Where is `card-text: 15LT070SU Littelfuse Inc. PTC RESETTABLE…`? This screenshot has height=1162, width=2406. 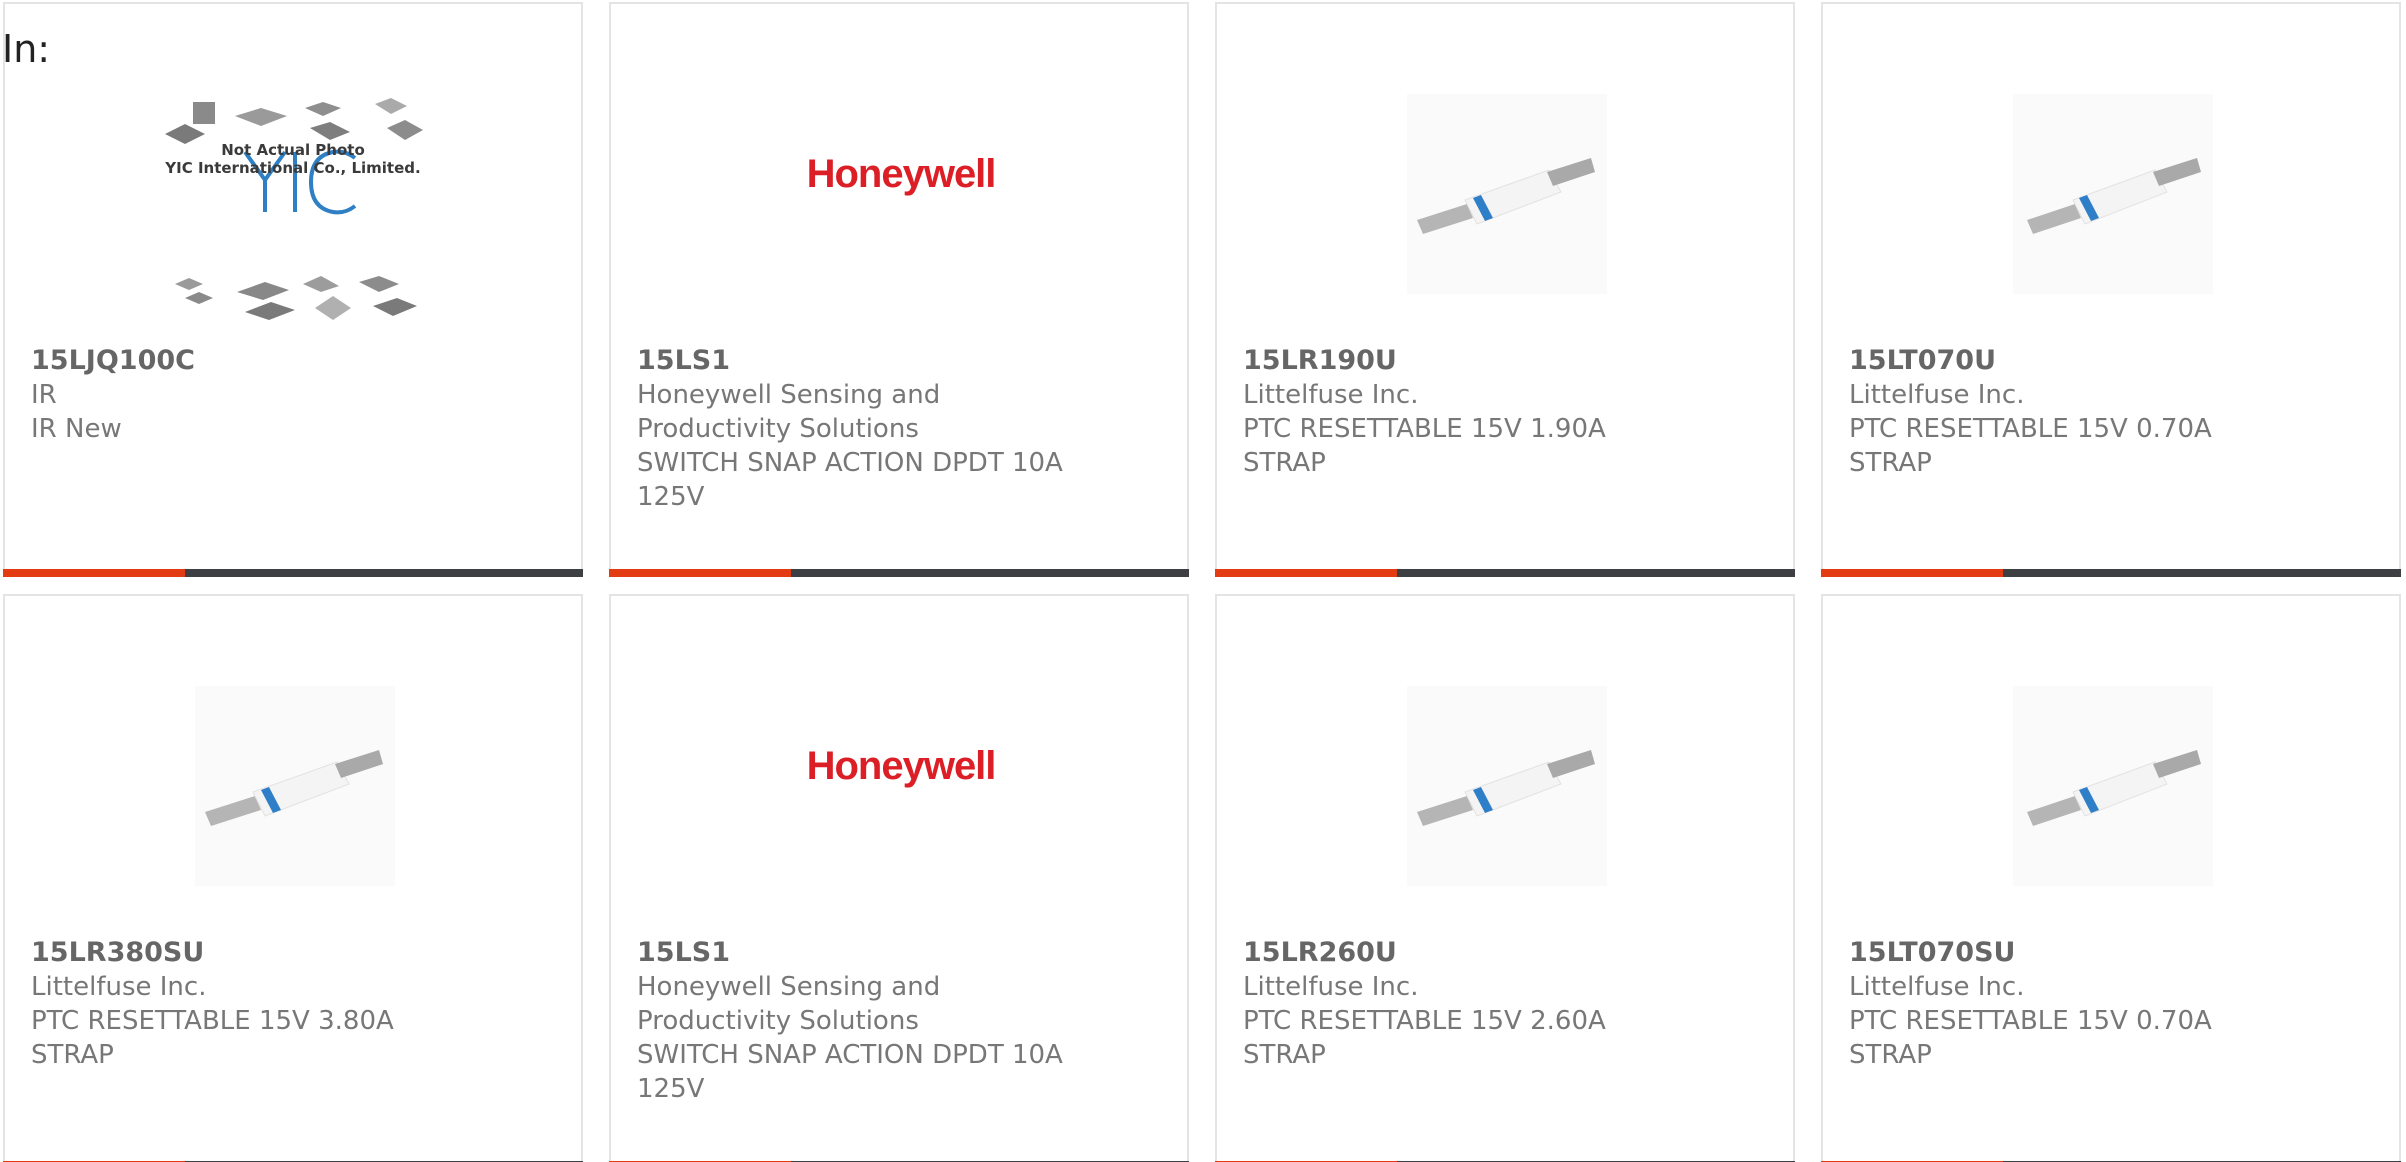 card-text: 15LT070SU Littelfuse Inc. PTC RESETTABLE… is located at coordinates (2064, 1004).